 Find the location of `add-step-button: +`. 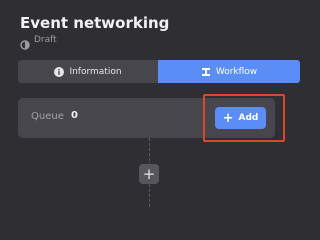

add-step-button: + is located at coordinates (149, 174).